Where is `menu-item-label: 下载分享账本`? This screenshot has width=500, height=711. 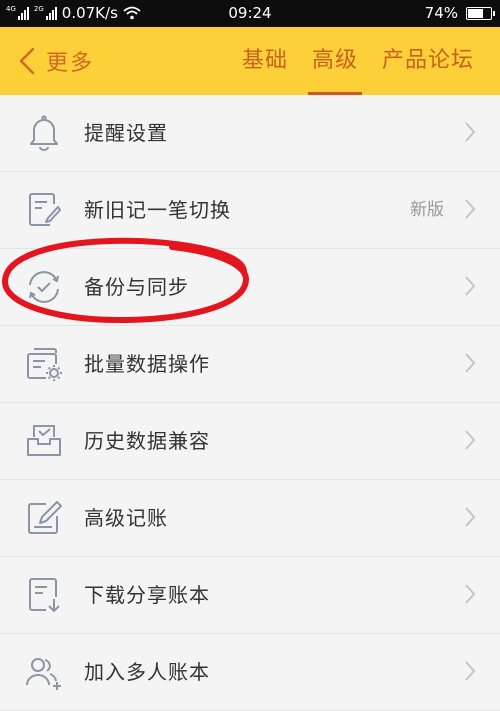
menu-item-label: 下载分享账本 is located at coordinates (147, 595).